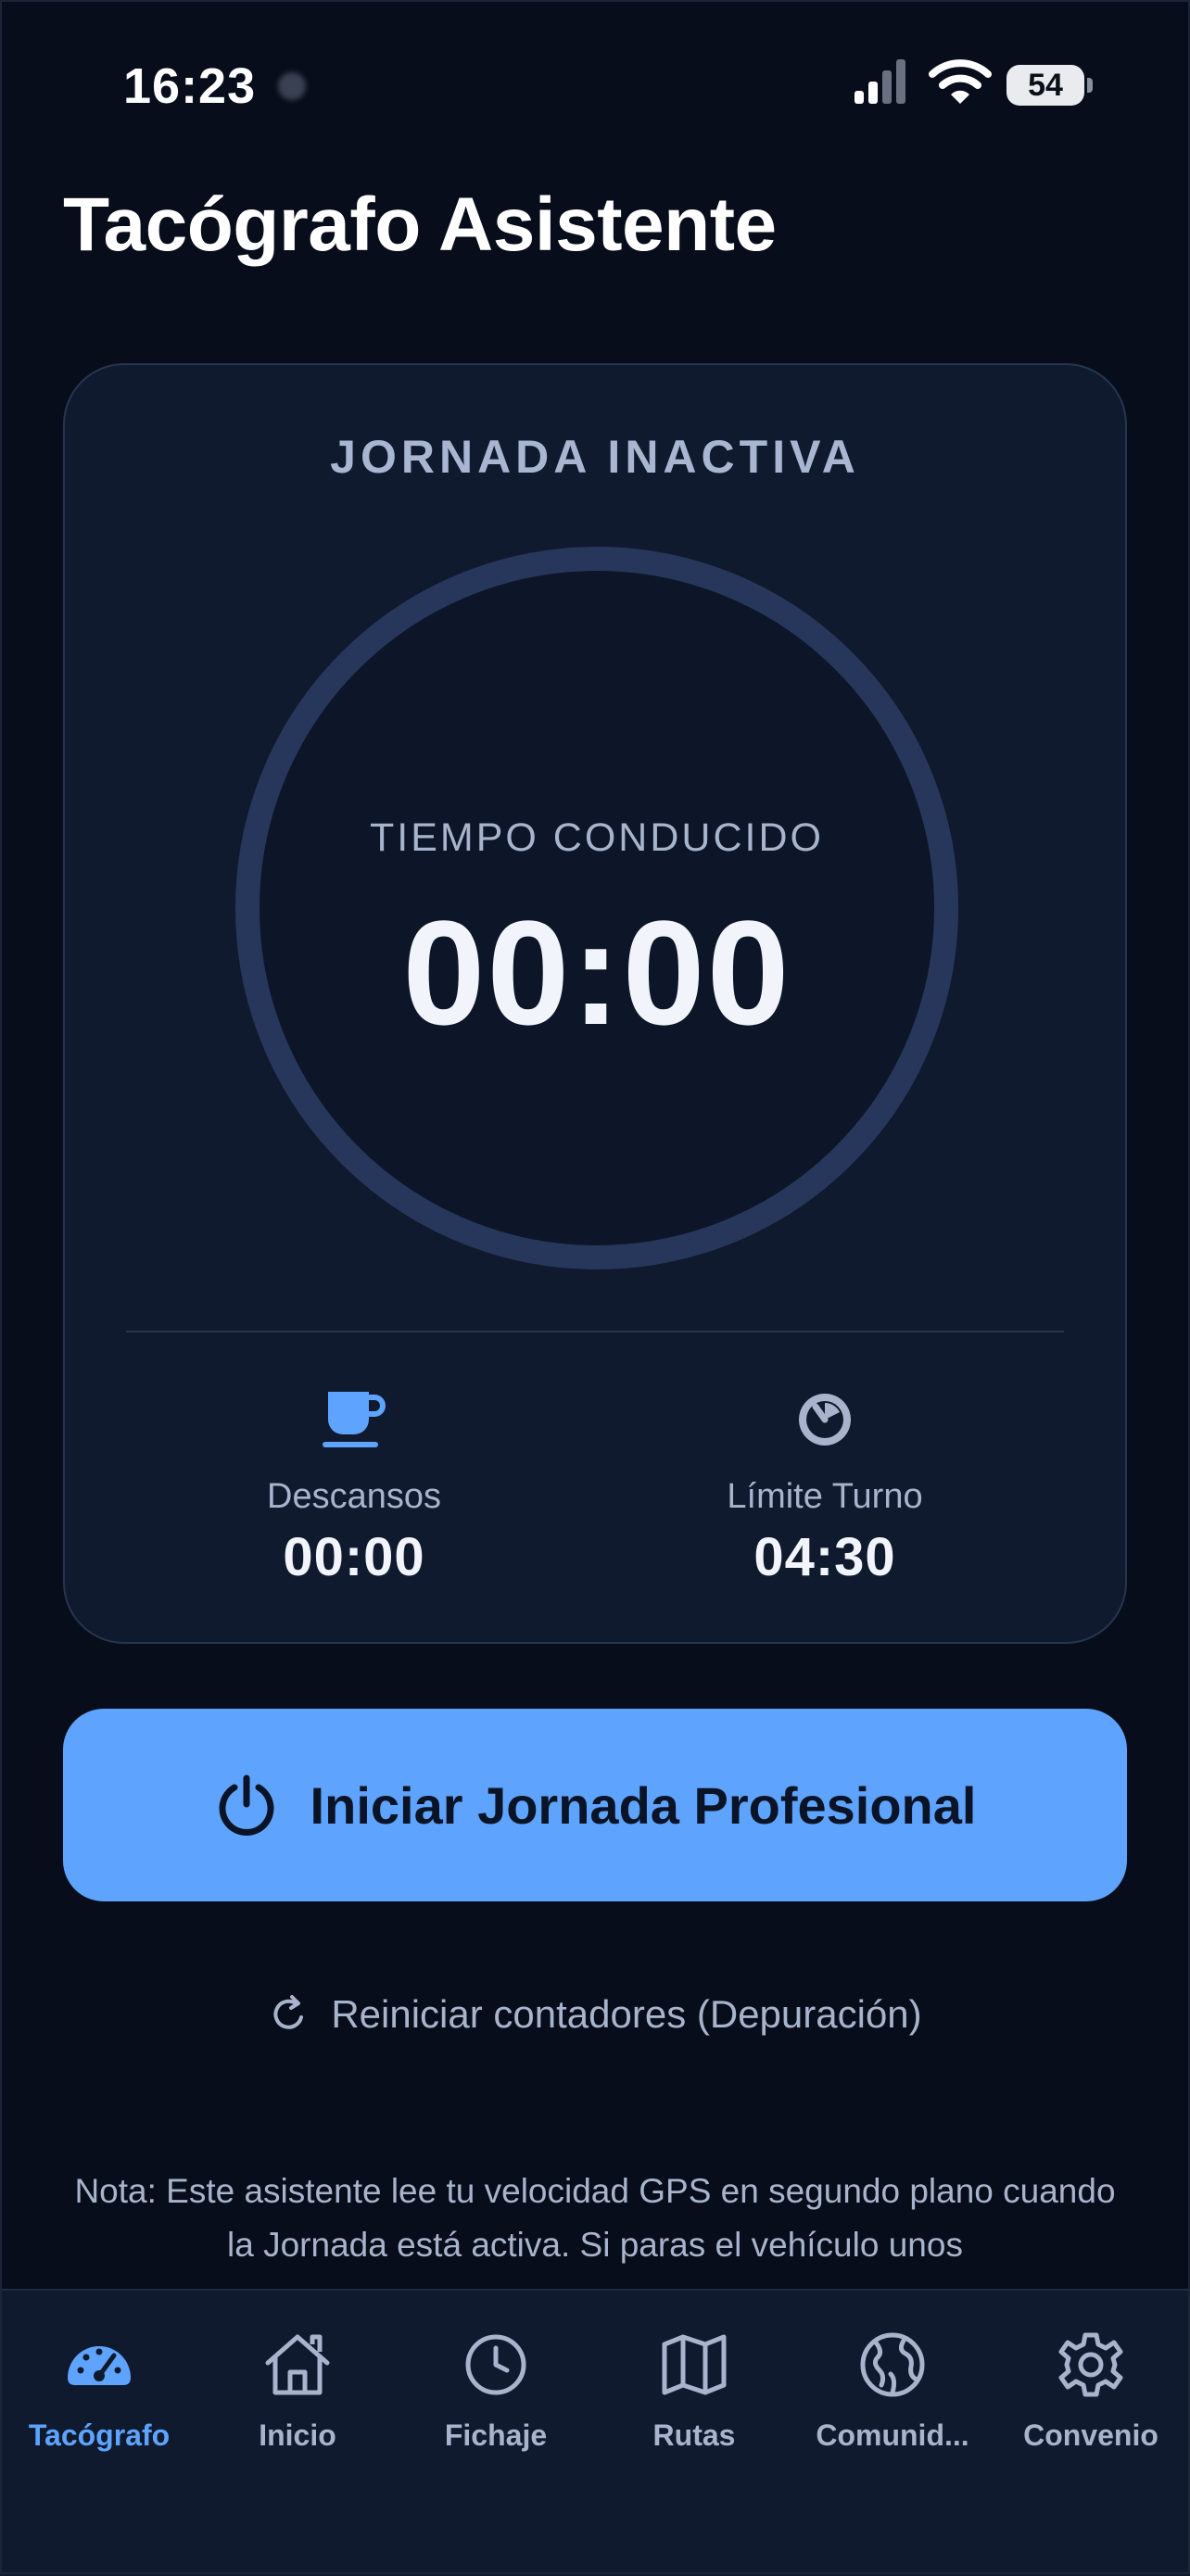 This screenshot has height=2576, width=1190. Describe the element at coordinates (420, 225) in the screenshot. I see `page-title: Tacógrafo Asistente` at that location.